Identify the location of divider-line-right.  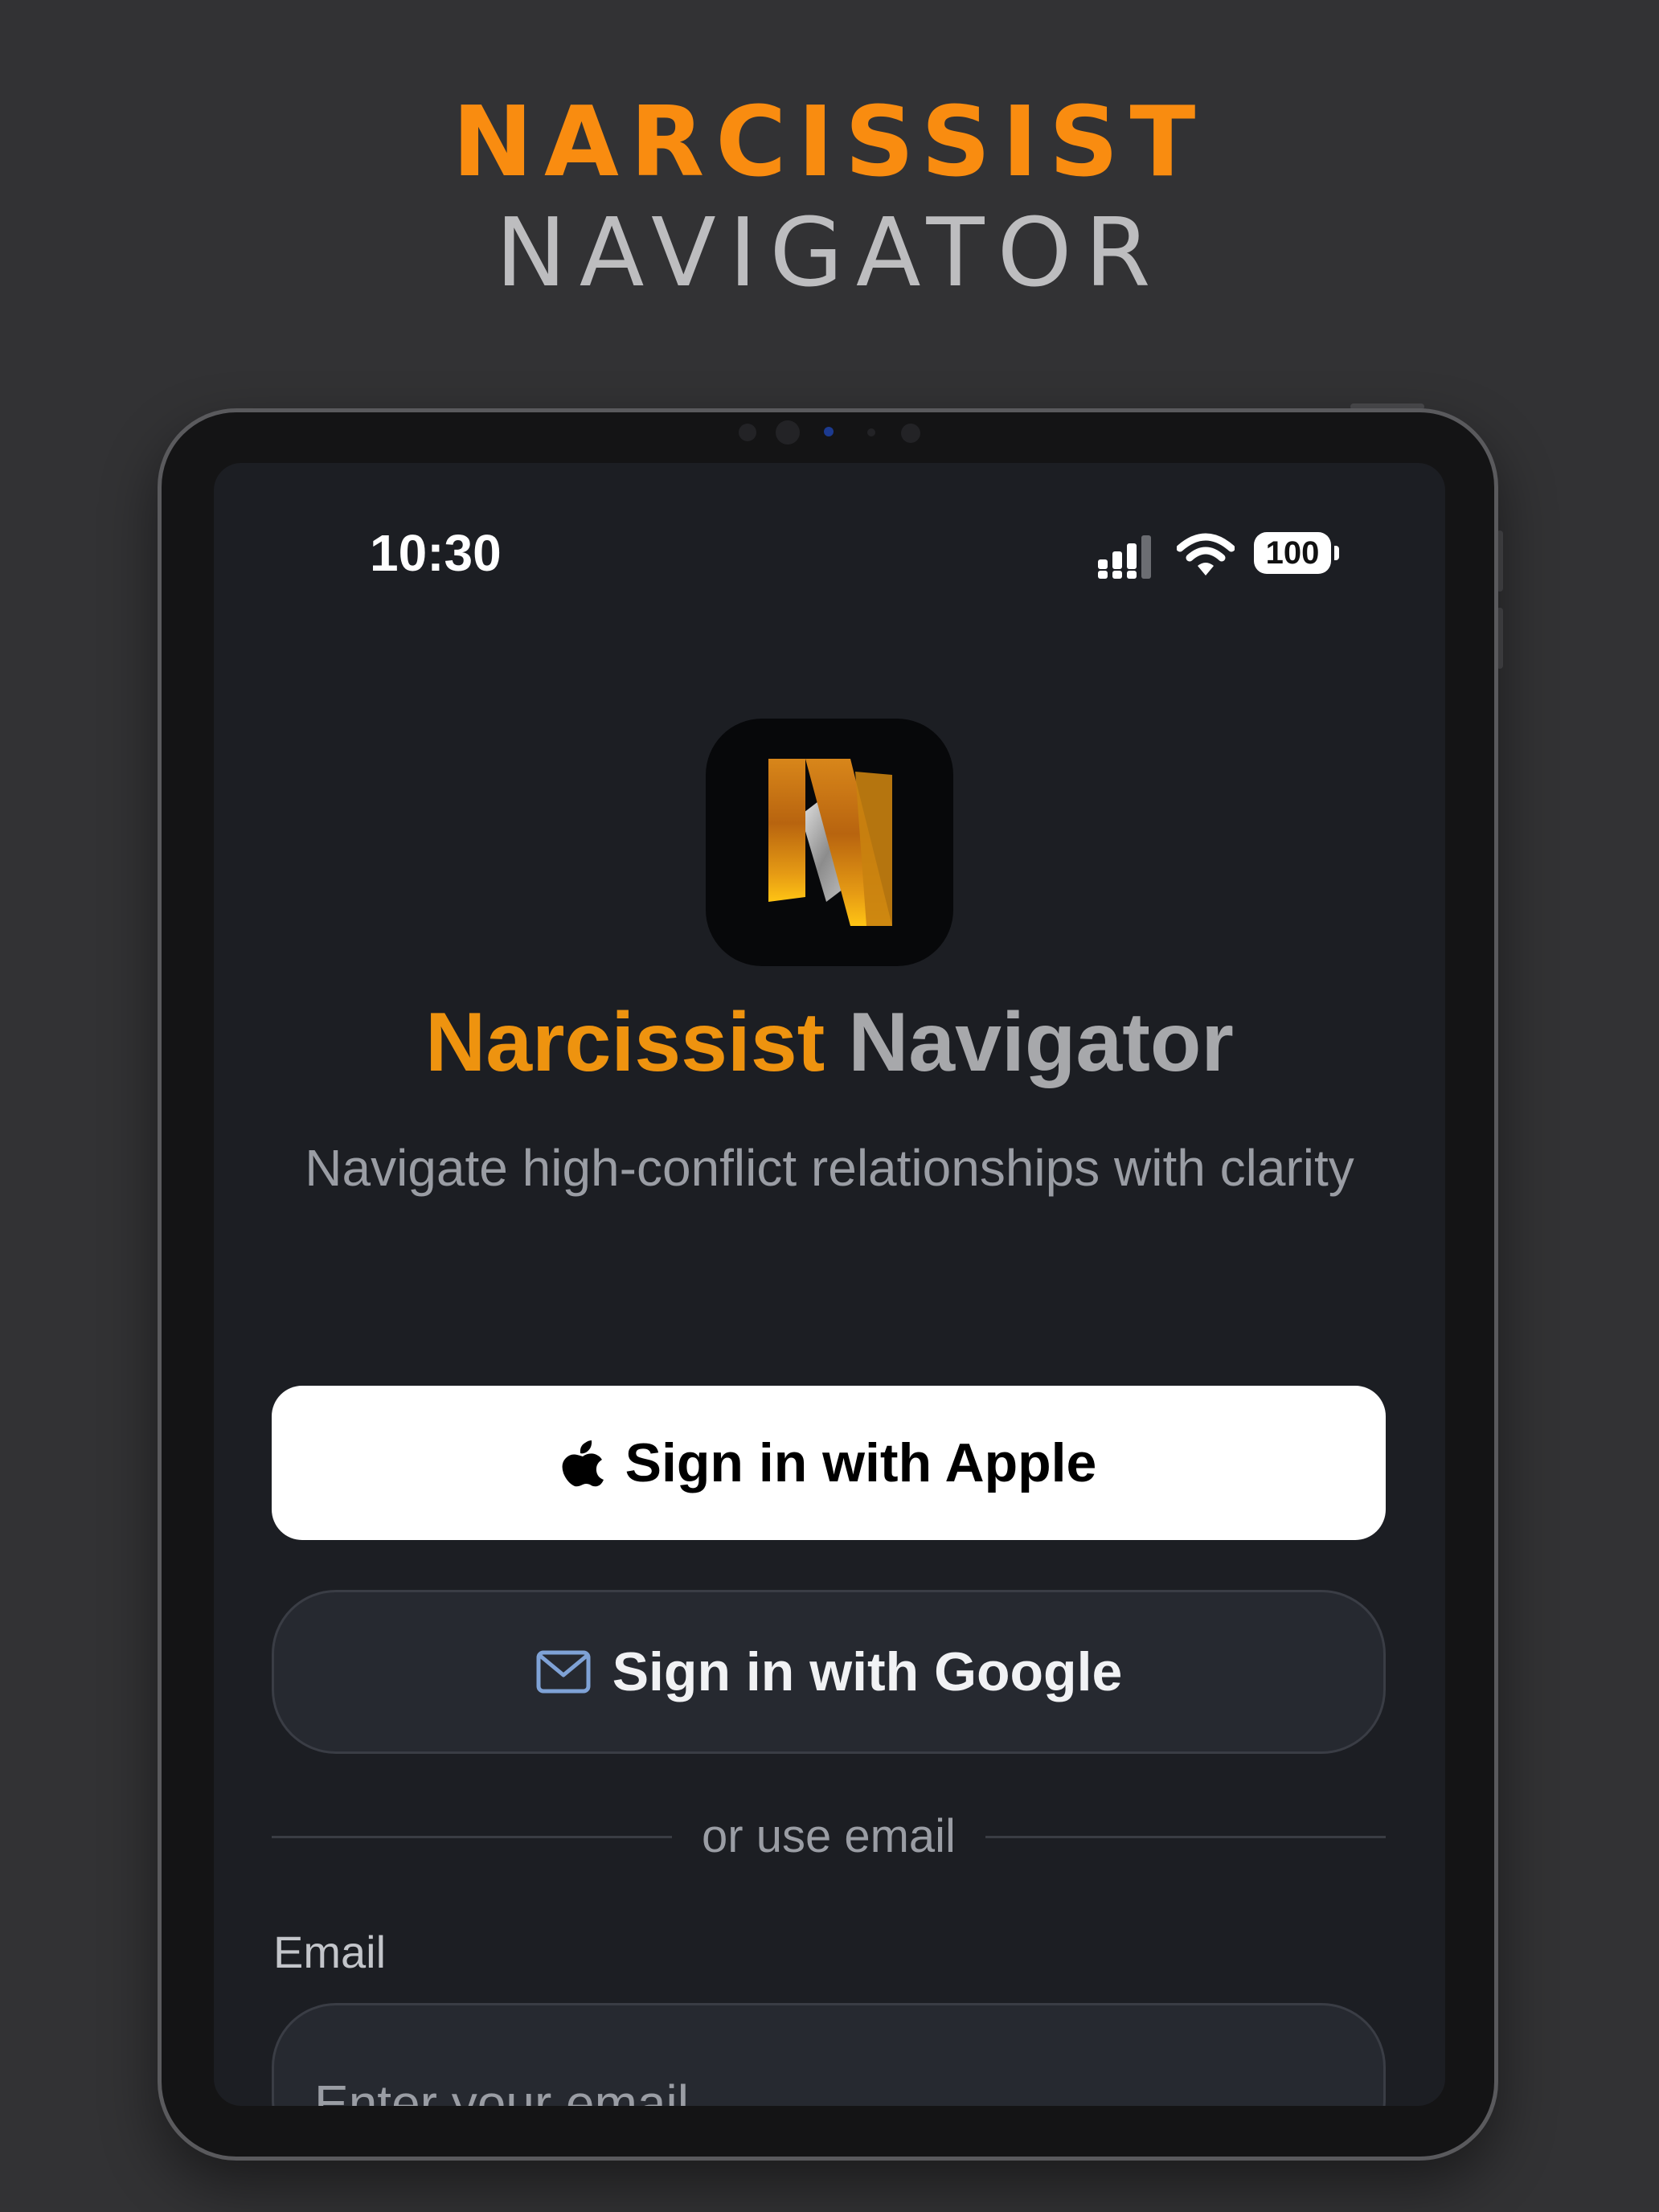
(1185, 1837).